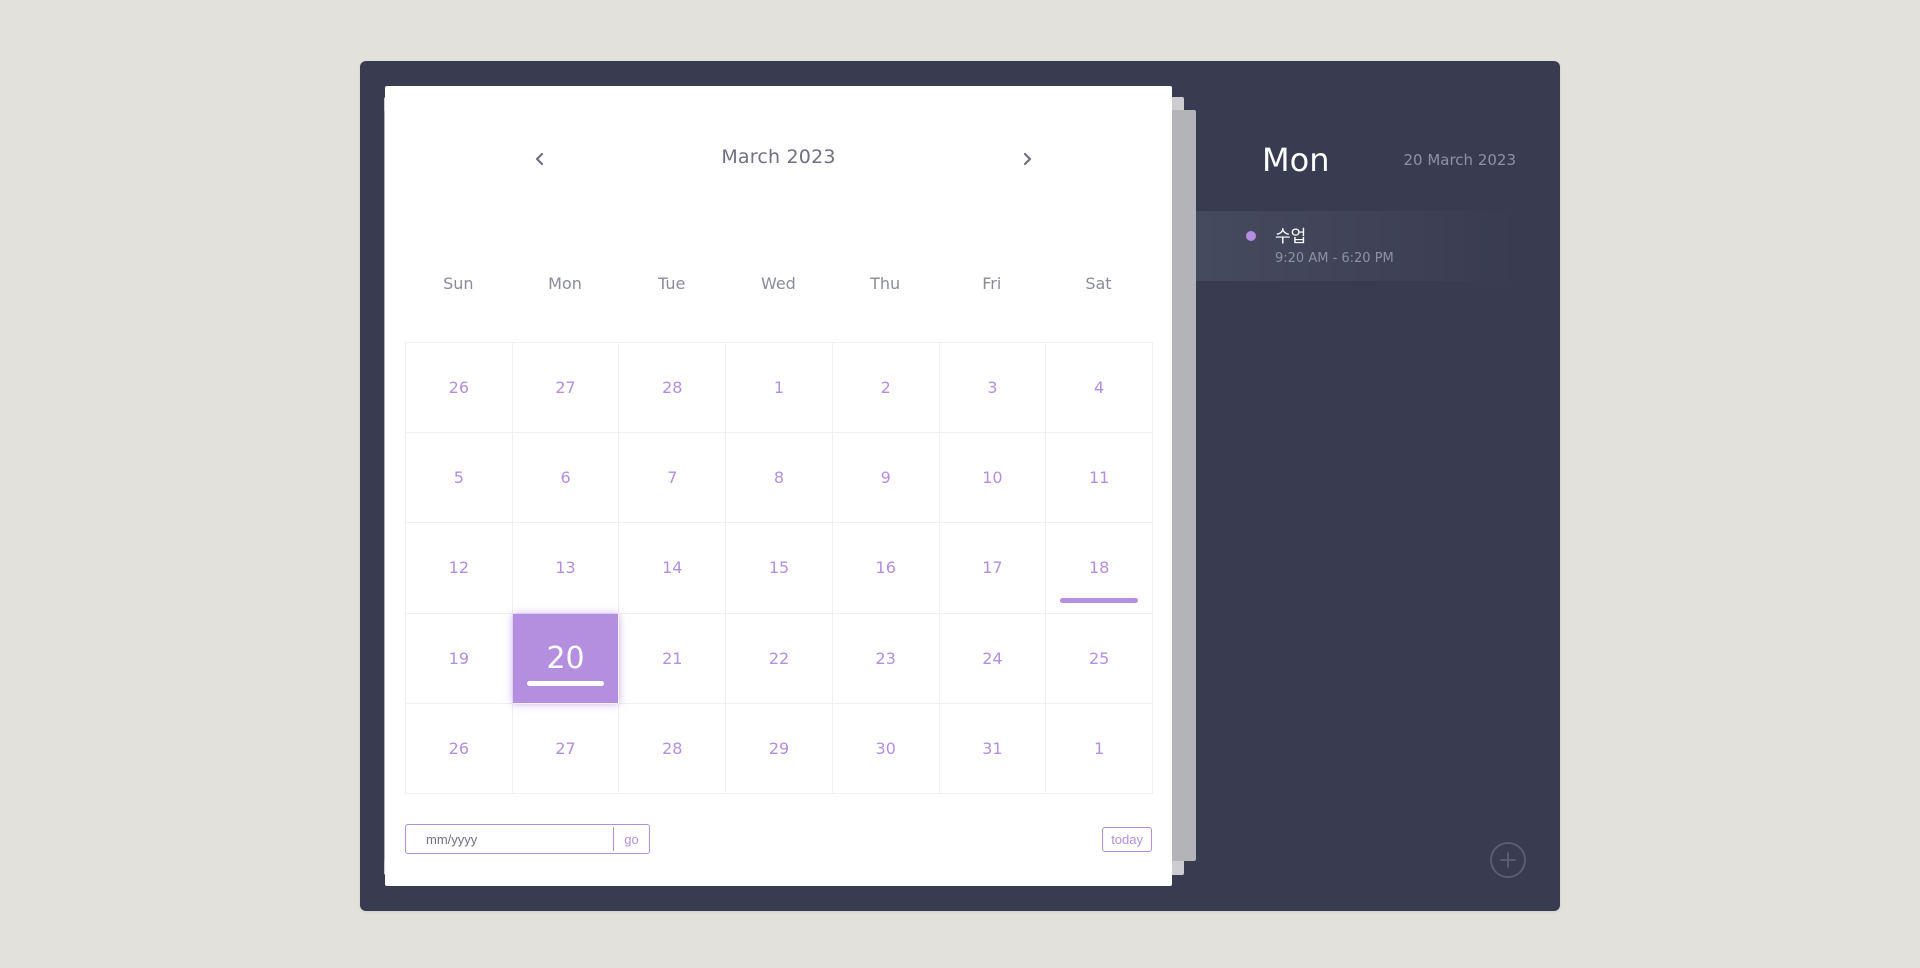 The image size is (1920, 968). I want to click on day-number: 6, so click(565, 478).